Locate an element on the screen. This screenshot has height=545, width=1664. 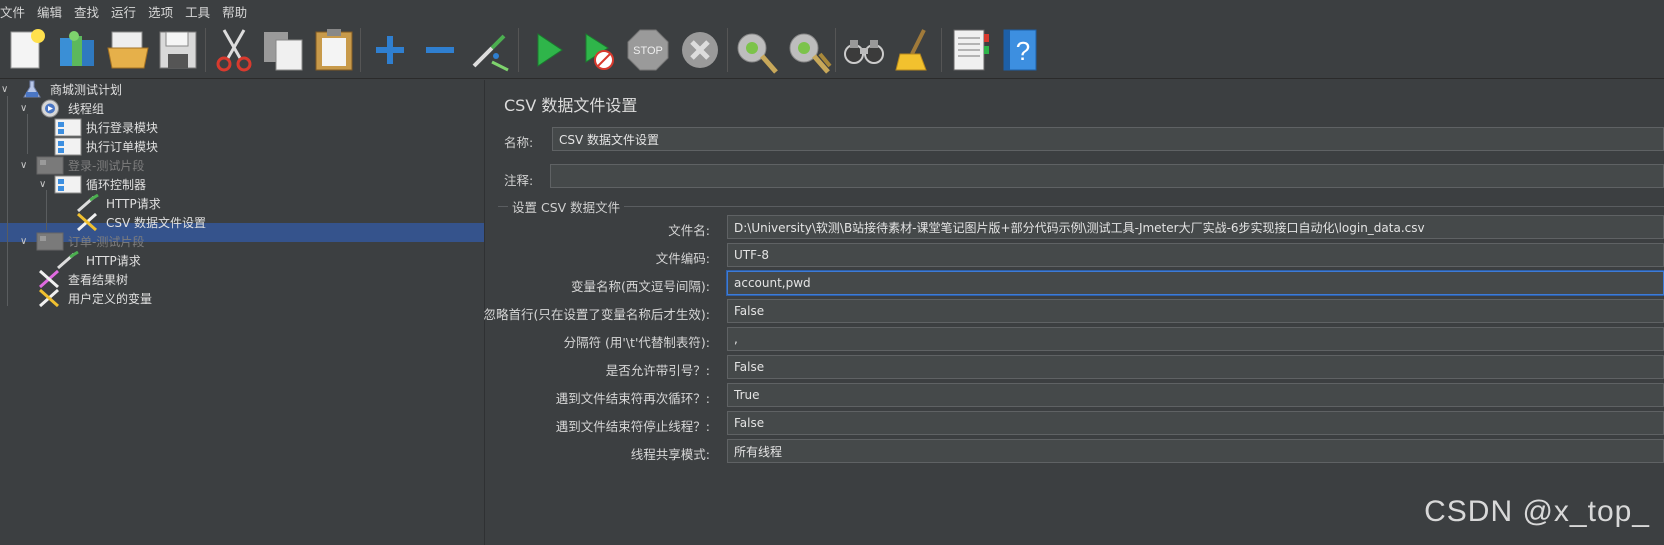
tree-item-label: 登录-测试片段 is located at coordinates (106, 166).